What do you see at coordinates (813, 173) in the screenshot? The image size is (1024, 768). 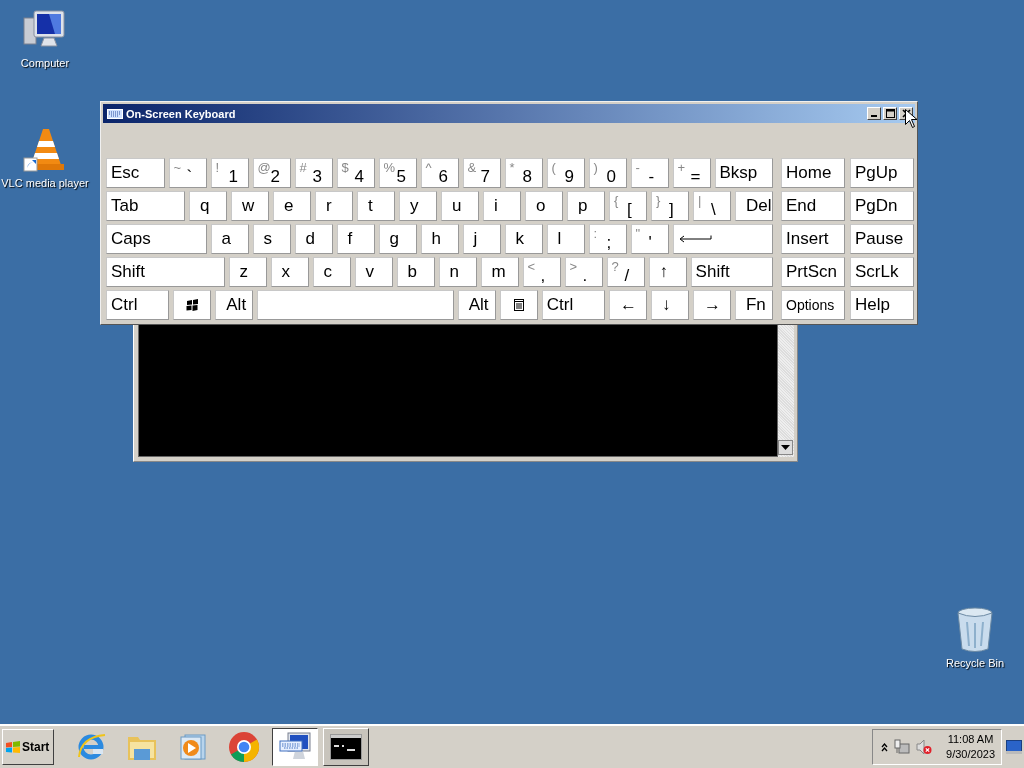 I see `key: Home` at bounding box center [813, 173].